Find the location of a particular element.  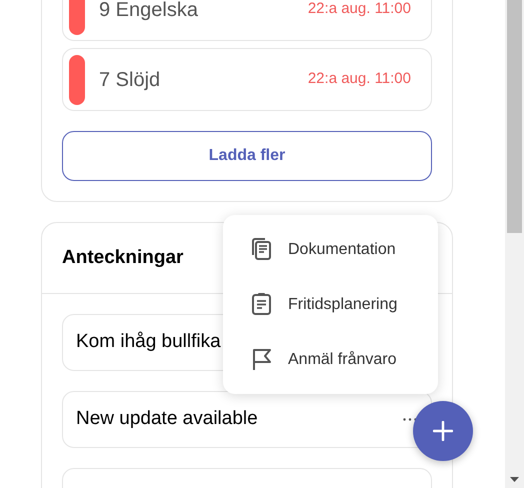

menu-item: Fritidsplanering is located at coordinates (330, 304).